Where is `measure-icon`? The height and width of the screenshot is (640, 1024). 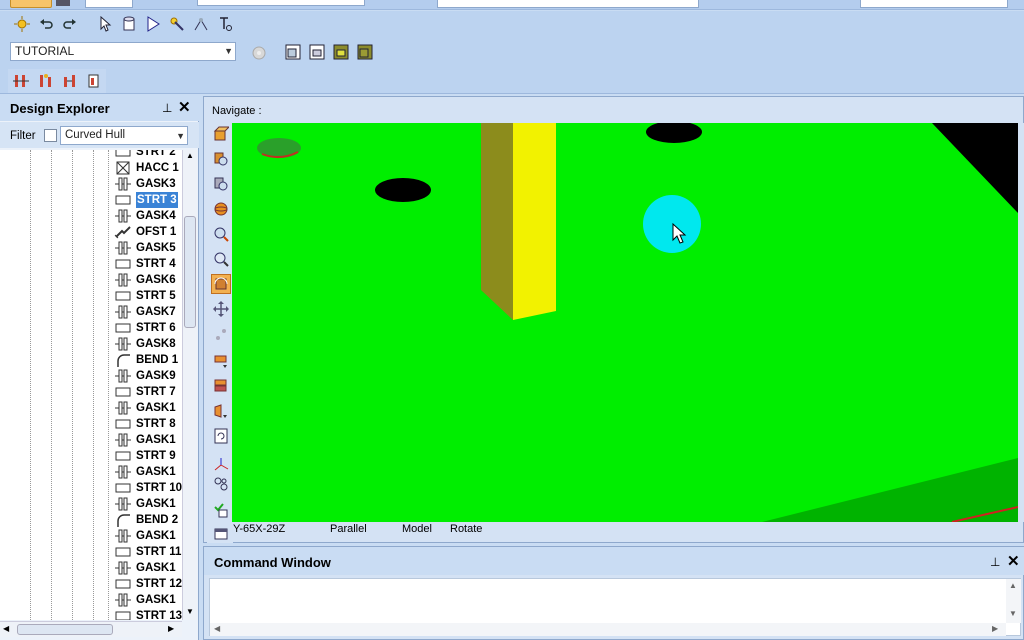 measure-icon is located at coordinates (201, 24).